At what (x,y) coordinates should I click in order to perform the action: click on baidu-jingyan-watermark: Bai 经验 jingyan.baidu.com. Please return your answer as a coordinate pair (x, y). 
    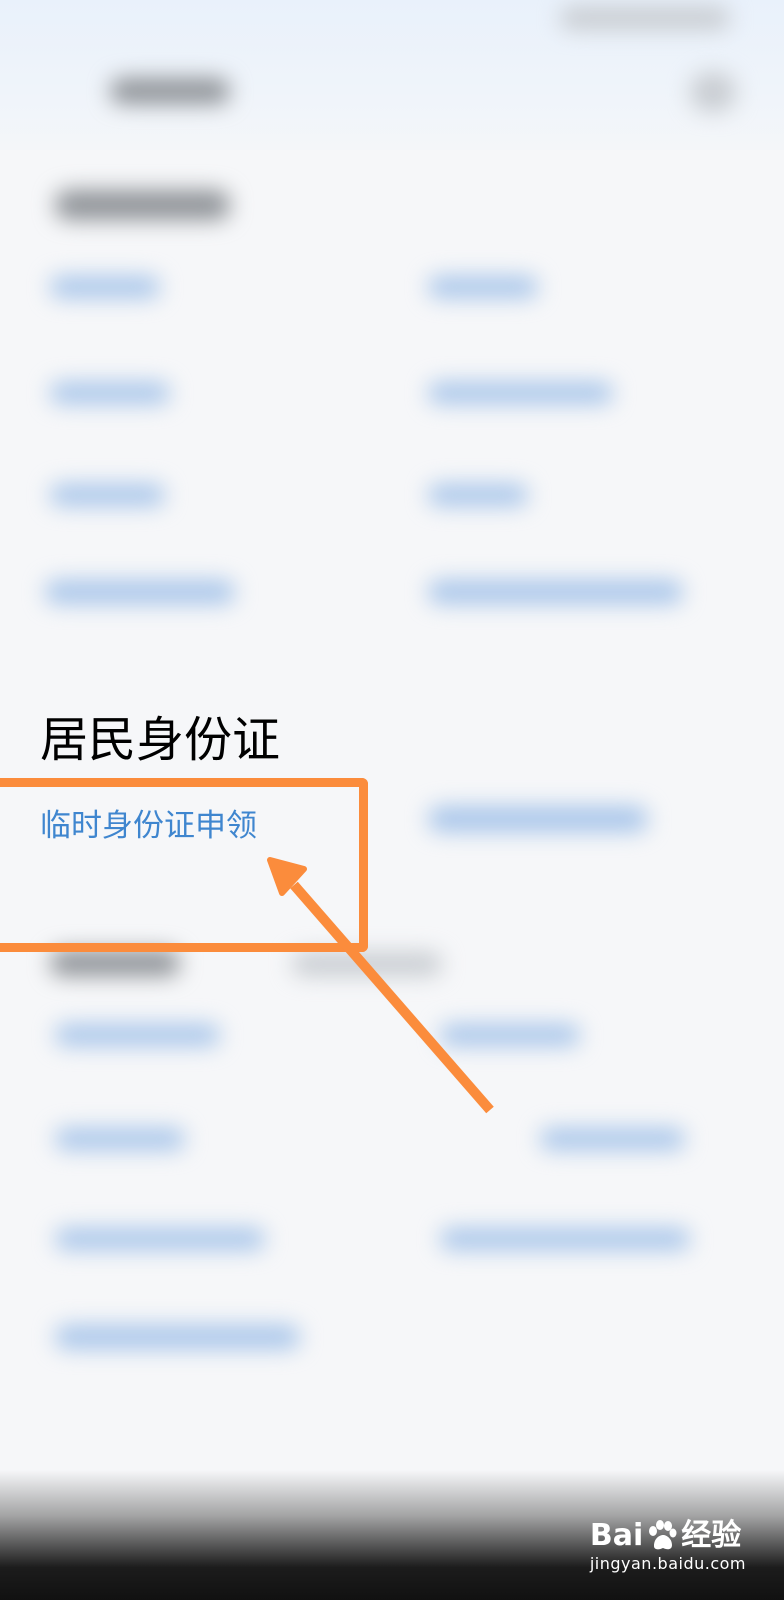
    Looking at the image, I should click on (668, 1546).